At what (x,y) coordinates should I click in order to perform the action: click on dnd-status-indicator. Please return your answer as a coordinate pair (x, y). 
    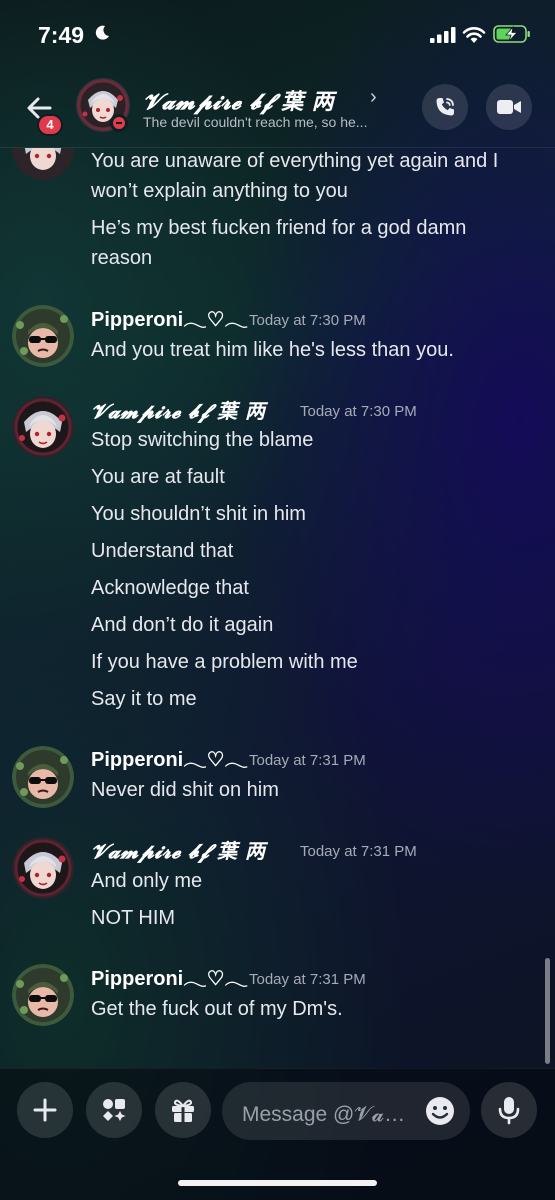
    Looking at the image, I should click on (119, 123).